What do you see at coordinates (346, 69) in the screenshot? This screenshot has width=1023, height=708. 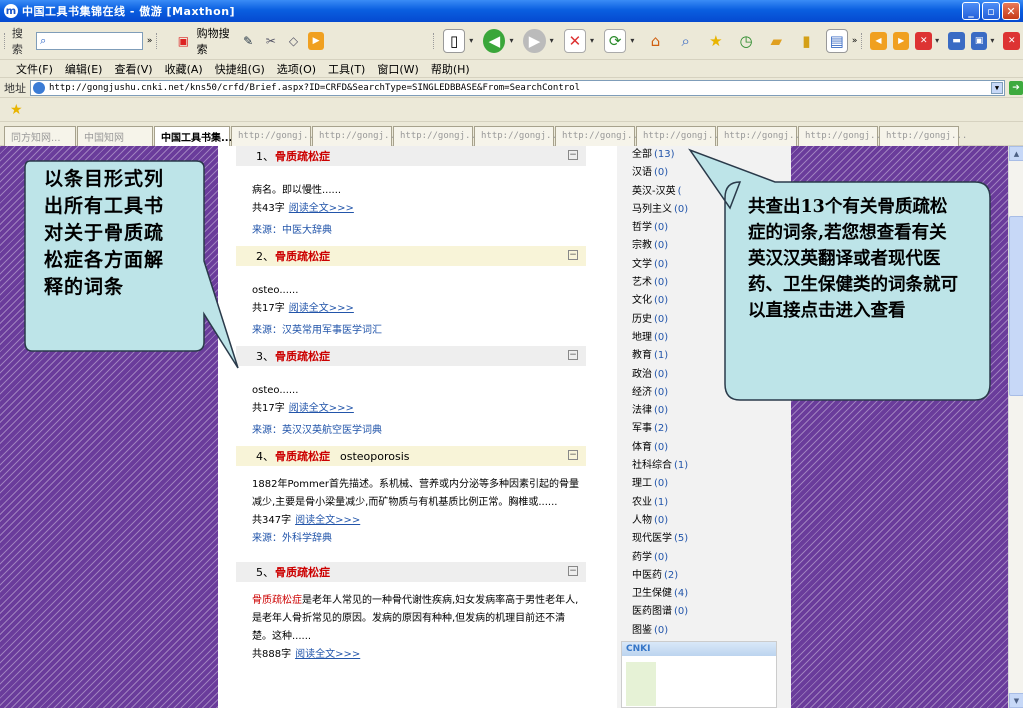 I see `menu-tools: 工具(T)` at bounding box center [346, 69].